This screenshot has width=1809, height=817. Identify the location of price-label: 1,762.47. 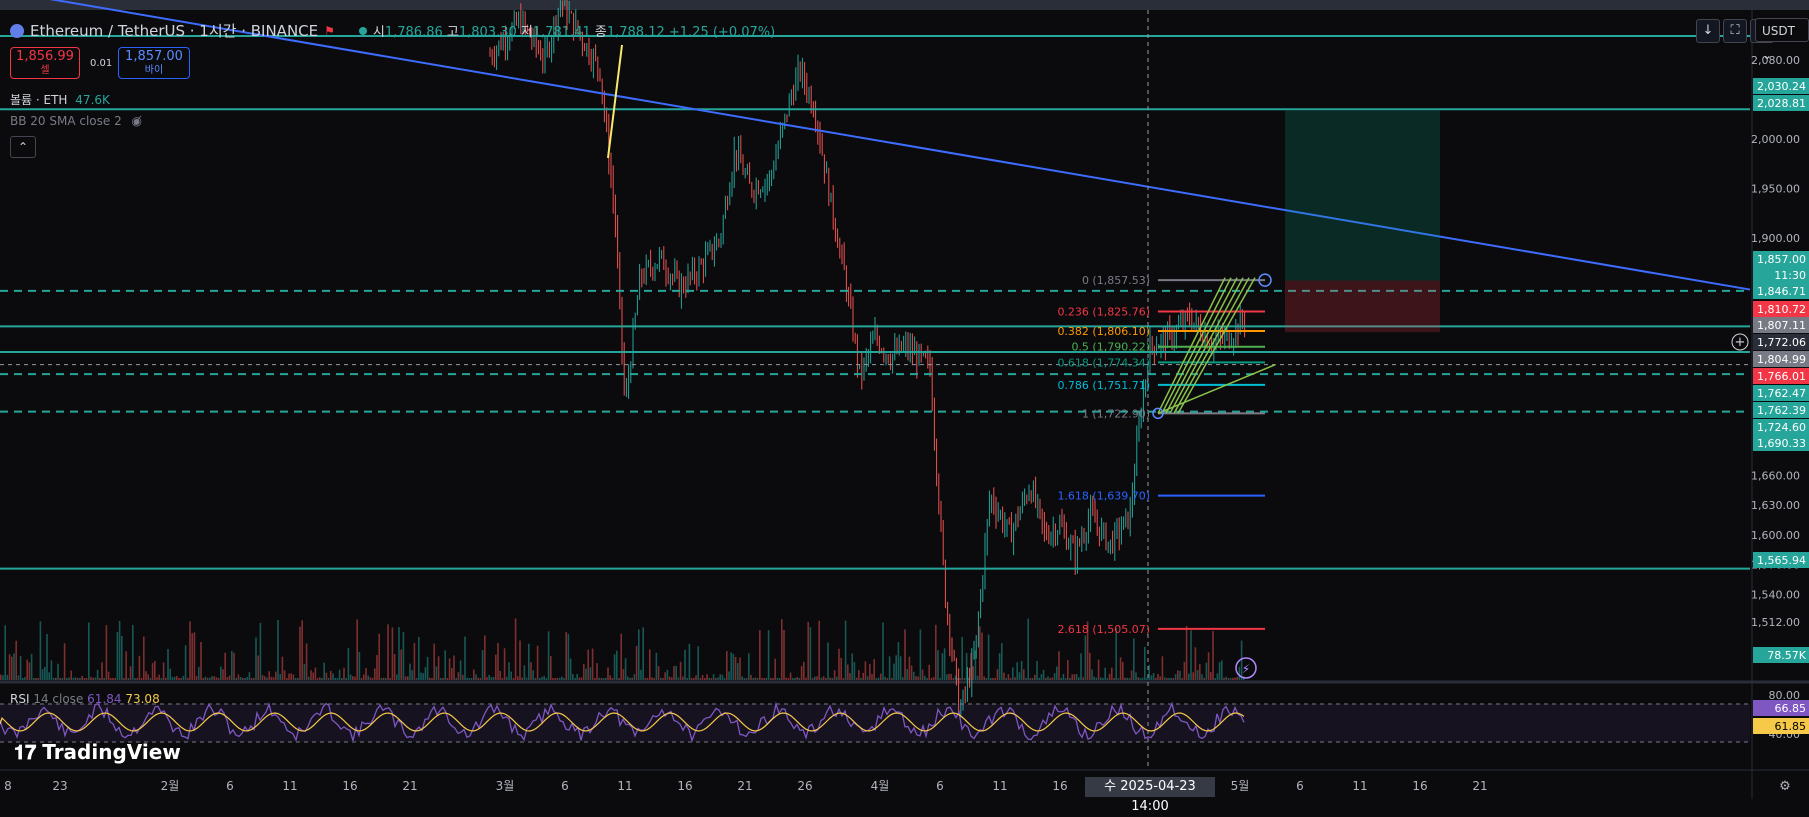
(1781, 393).